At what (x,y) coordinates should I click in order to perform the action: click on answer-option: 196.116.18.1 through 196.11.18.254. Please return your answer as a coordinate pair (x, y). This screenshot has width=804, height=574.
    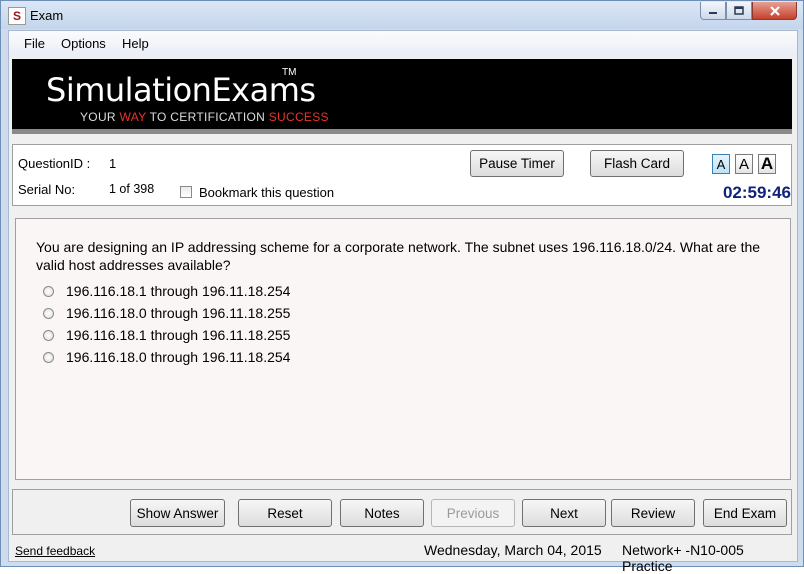
    Looking at the image, I should click on (166, 291).